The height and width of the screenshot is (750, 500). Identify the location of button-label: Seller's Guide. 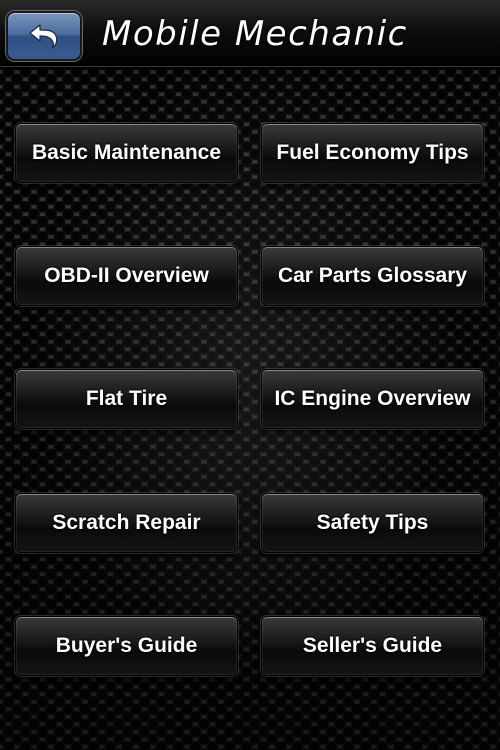
(372, 645).